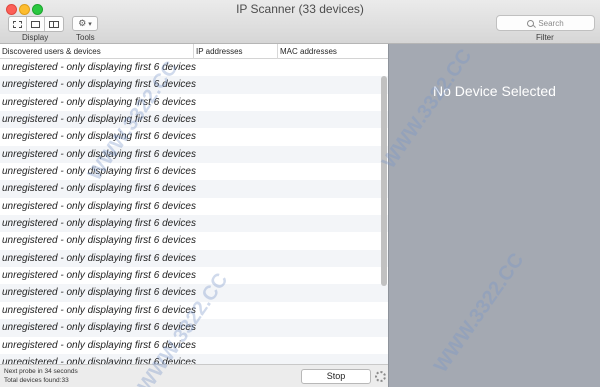  What do you see at coordinates (85, 37) in the screenshot?
I see `tools-label: Tools` at bounding box center [85, 37].